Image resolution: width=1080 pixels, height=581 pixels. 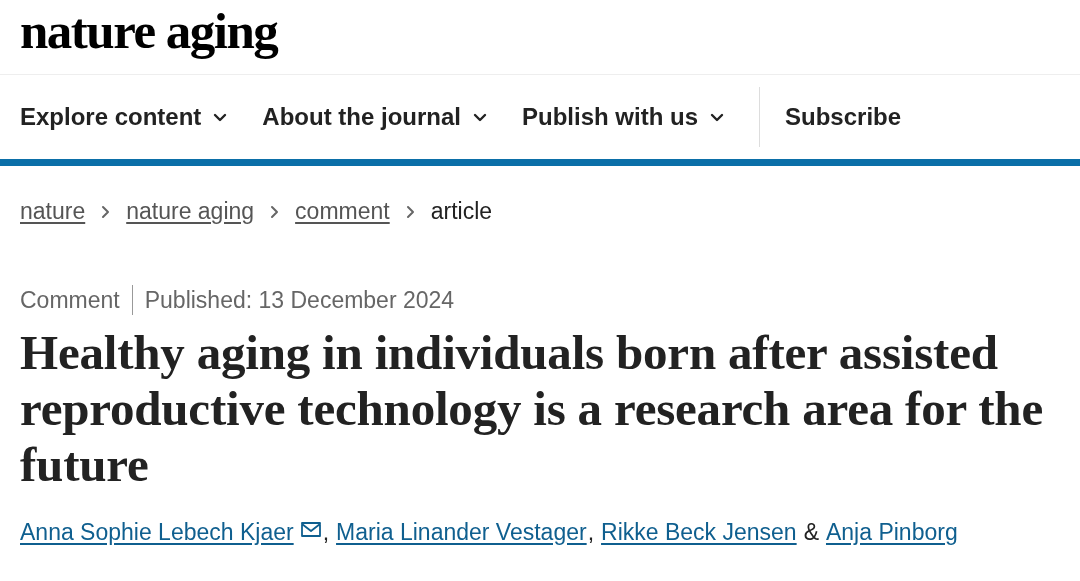 I want to click on author-link: Rikke Beck Jensen, so click(x=699, y=532).